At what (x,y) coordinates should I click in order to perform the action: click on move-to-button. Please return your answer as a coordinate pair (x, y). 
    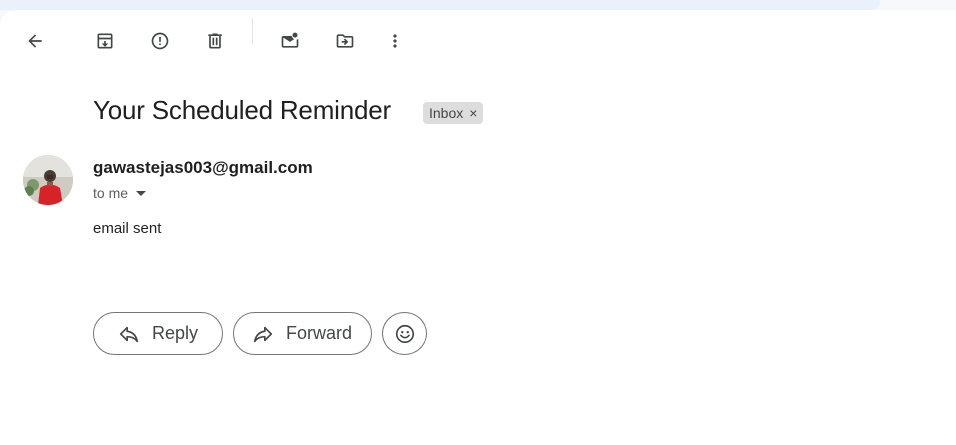
    Looking at the image, I should click on (345, 41).